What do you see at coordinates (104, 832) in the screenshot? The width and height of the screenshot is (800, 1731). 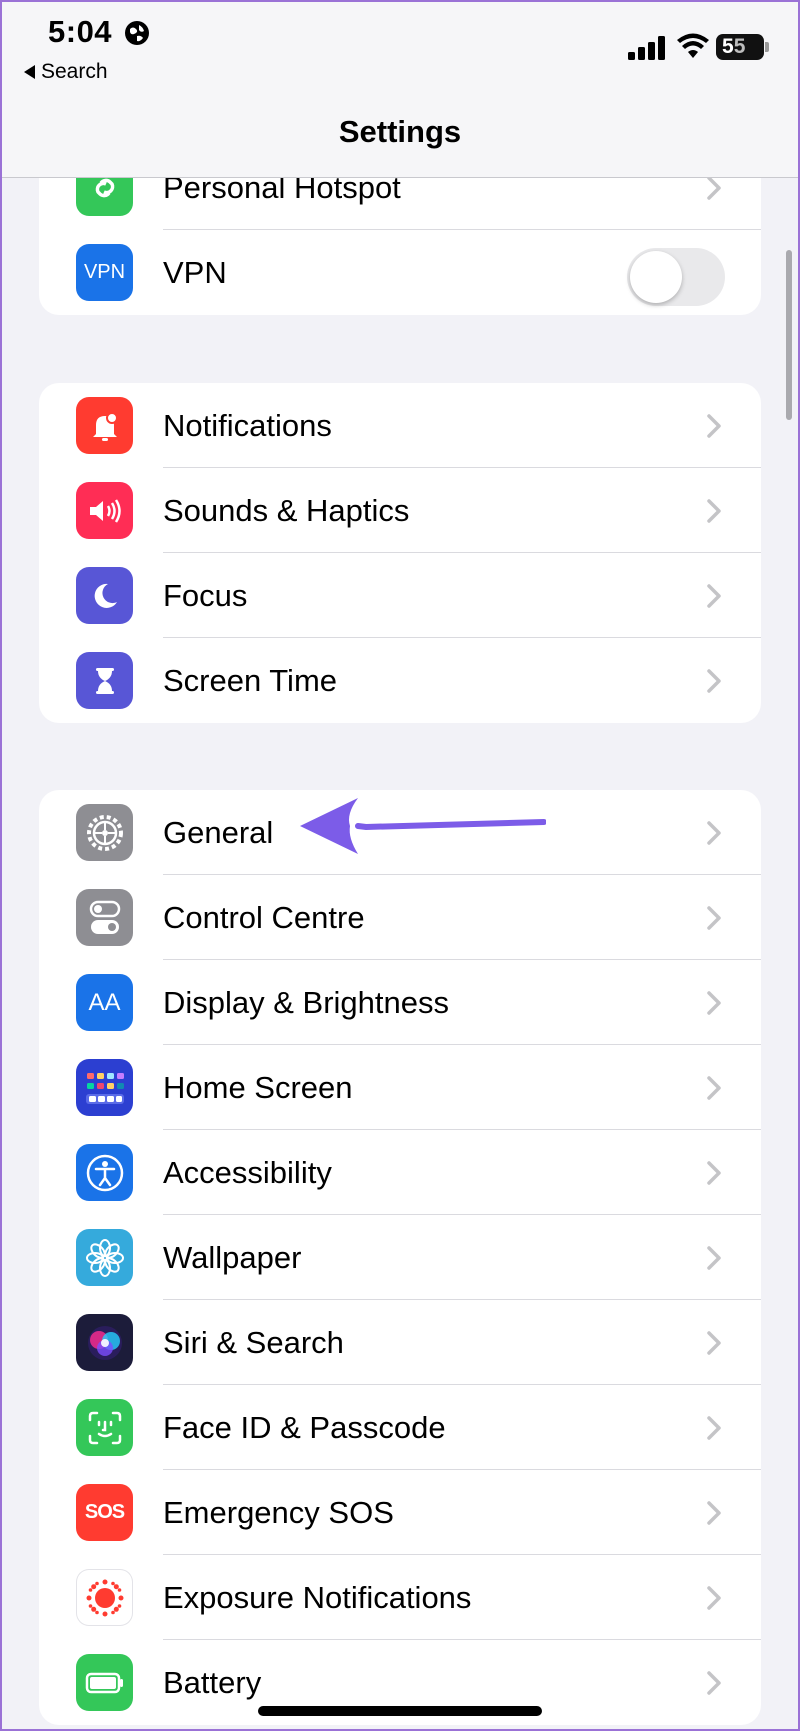 I see `gear-icon` at bounding box center [104, 832].